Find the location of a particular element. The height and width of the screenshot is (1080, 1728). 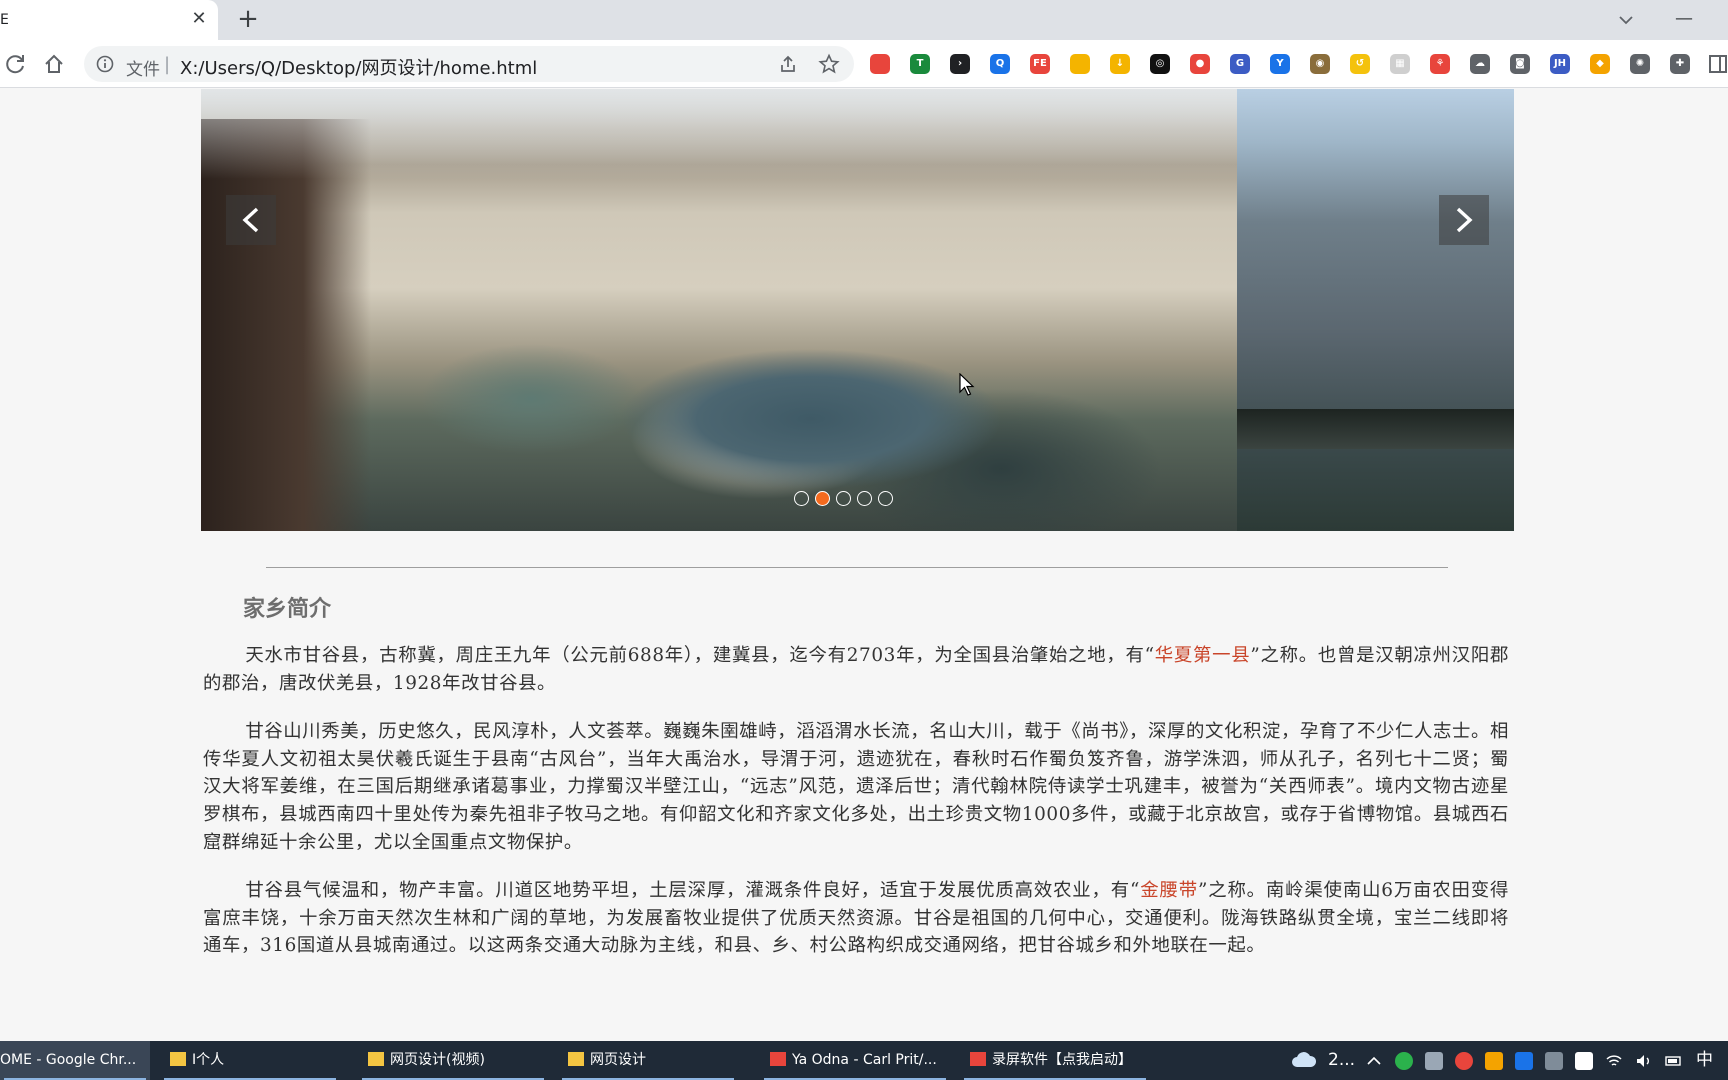

site-info-icon is located at coordinates (105, 64).